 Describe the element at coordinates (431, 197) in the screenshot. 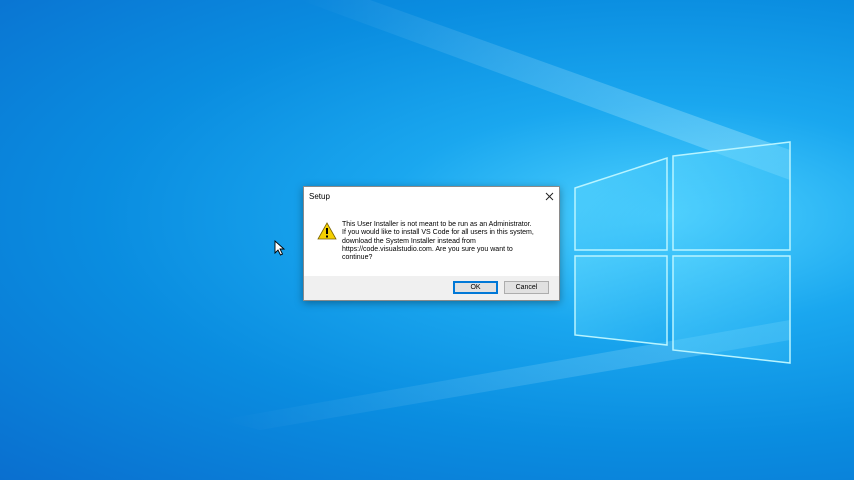

I see `dialog-titlebar: Setup` at that location.